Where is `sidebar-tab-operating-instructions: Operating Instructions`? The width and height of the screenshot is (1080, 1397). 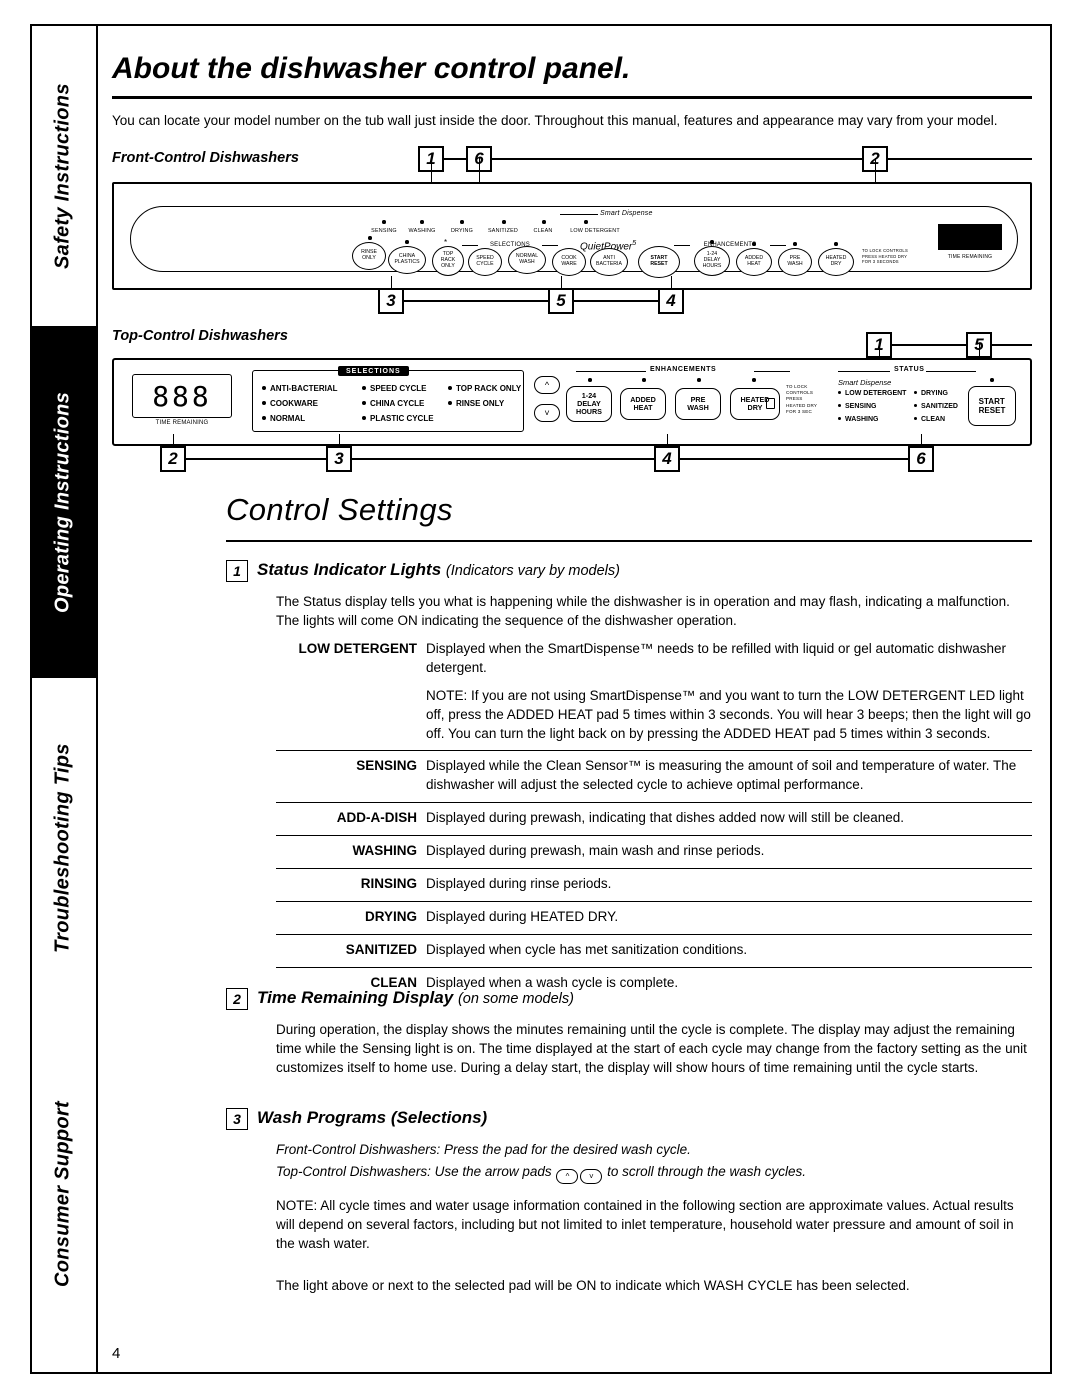 sidebar-tab-operating-instructions: Operating Instructions is located at coordinates (63, 502).